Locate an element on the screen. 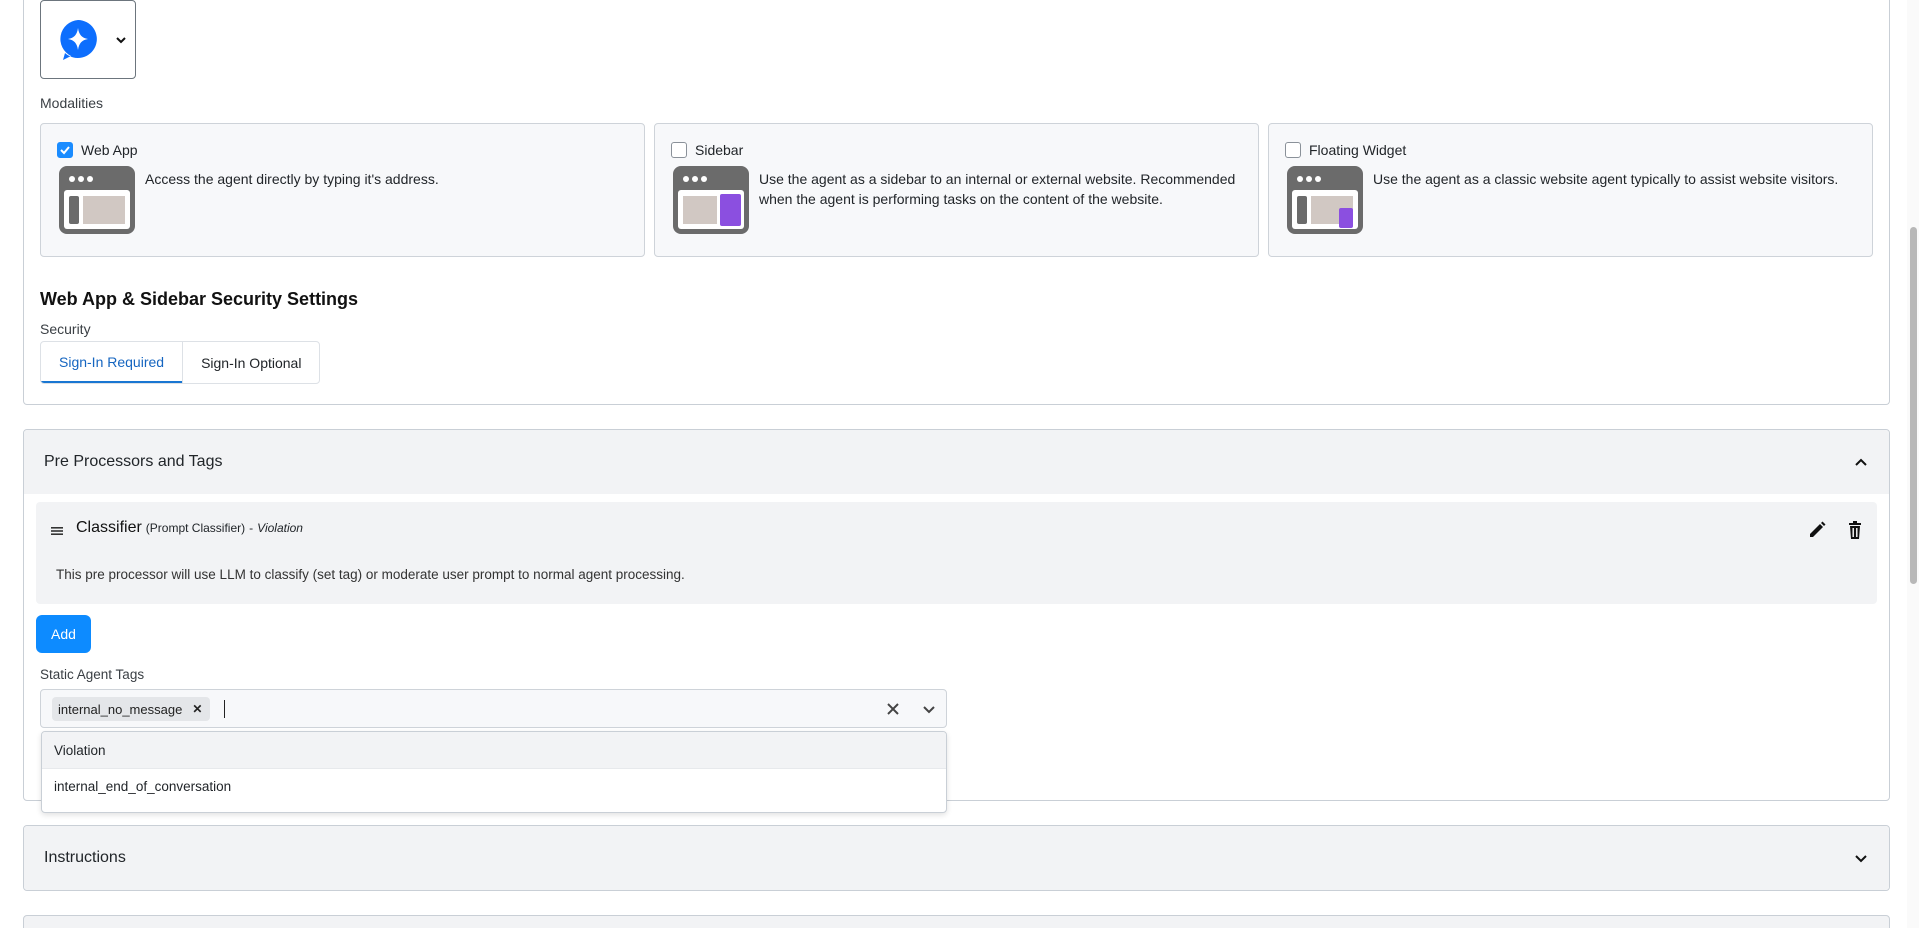 This screenshot has width=1919, height=928. floating-widget-illustration is located at coordinates (1325, 200).